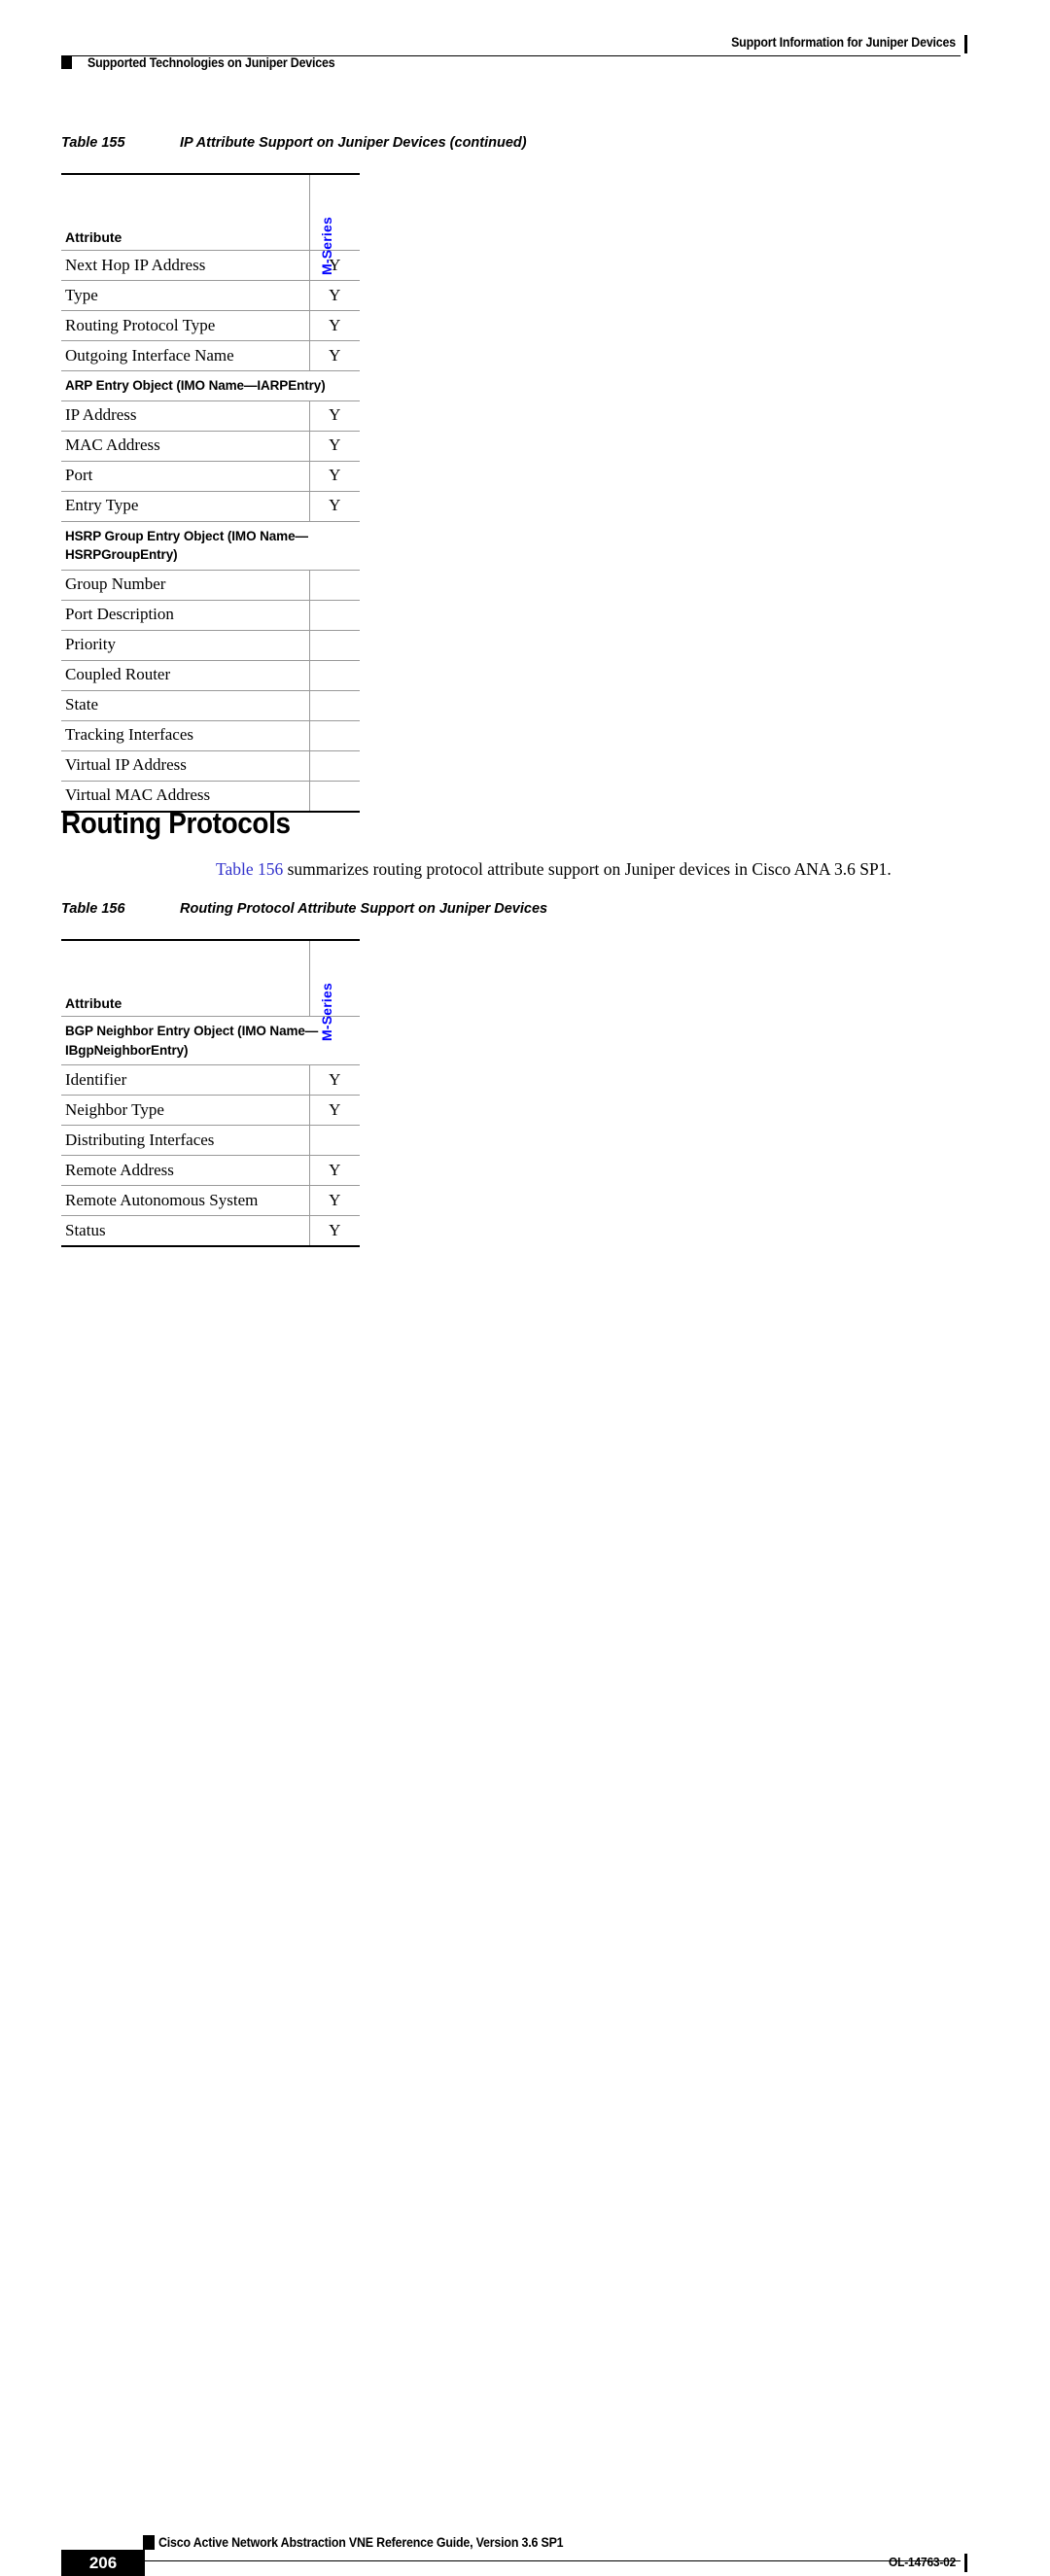  Describe the element at coordinates (185, 506) in the screenshot. I see `table-155-cell-attribute: Entry Type` at that location.